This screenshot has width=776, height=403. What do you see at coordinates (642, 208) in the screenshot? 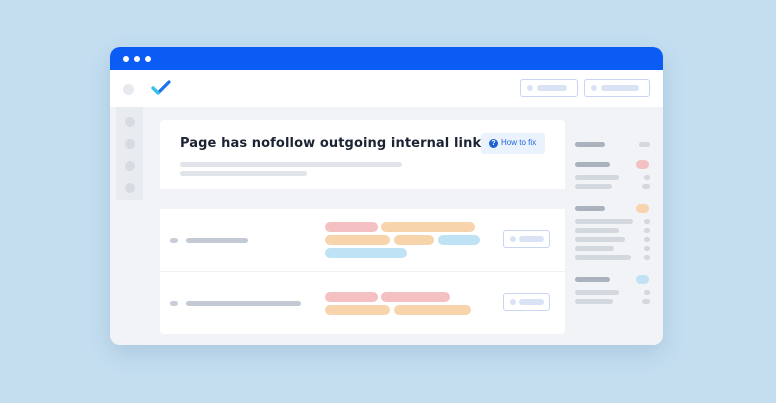
I see `warning-count-badge` at bounding box center [642, 208].